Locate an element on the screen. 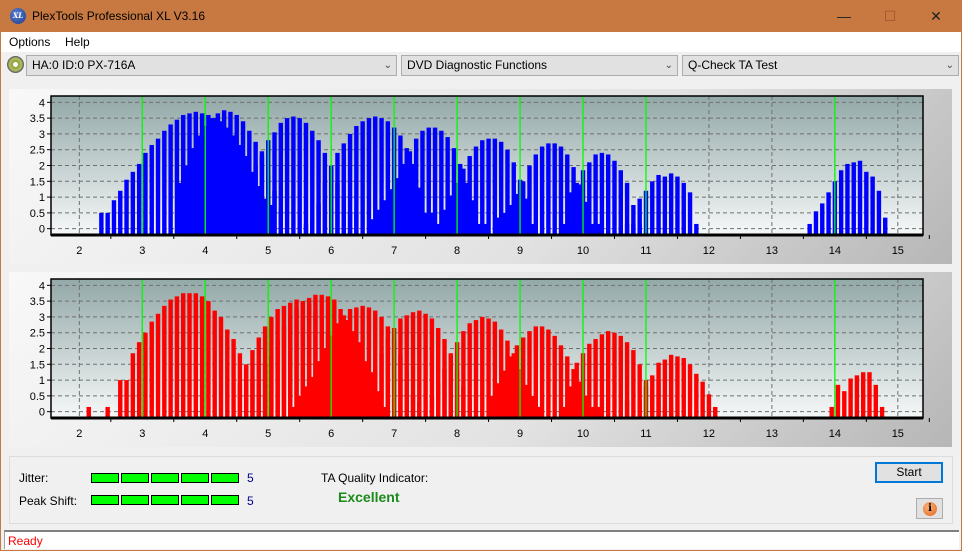 This screenshot has width=962, height=551. x-tick-label: 2 is located at coordinates (79, 251).